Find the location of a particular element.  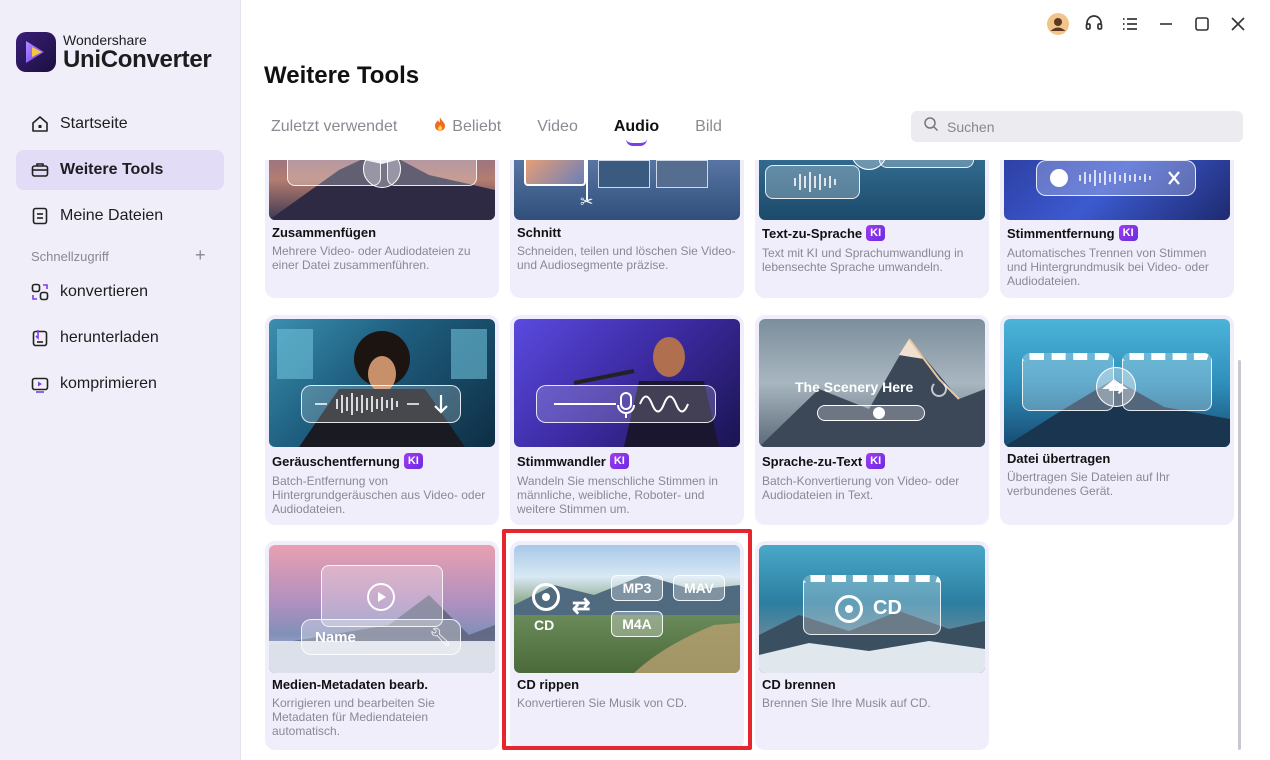

tool-title-text: Text-zu-Sprache is located at coordinates (812, 233).